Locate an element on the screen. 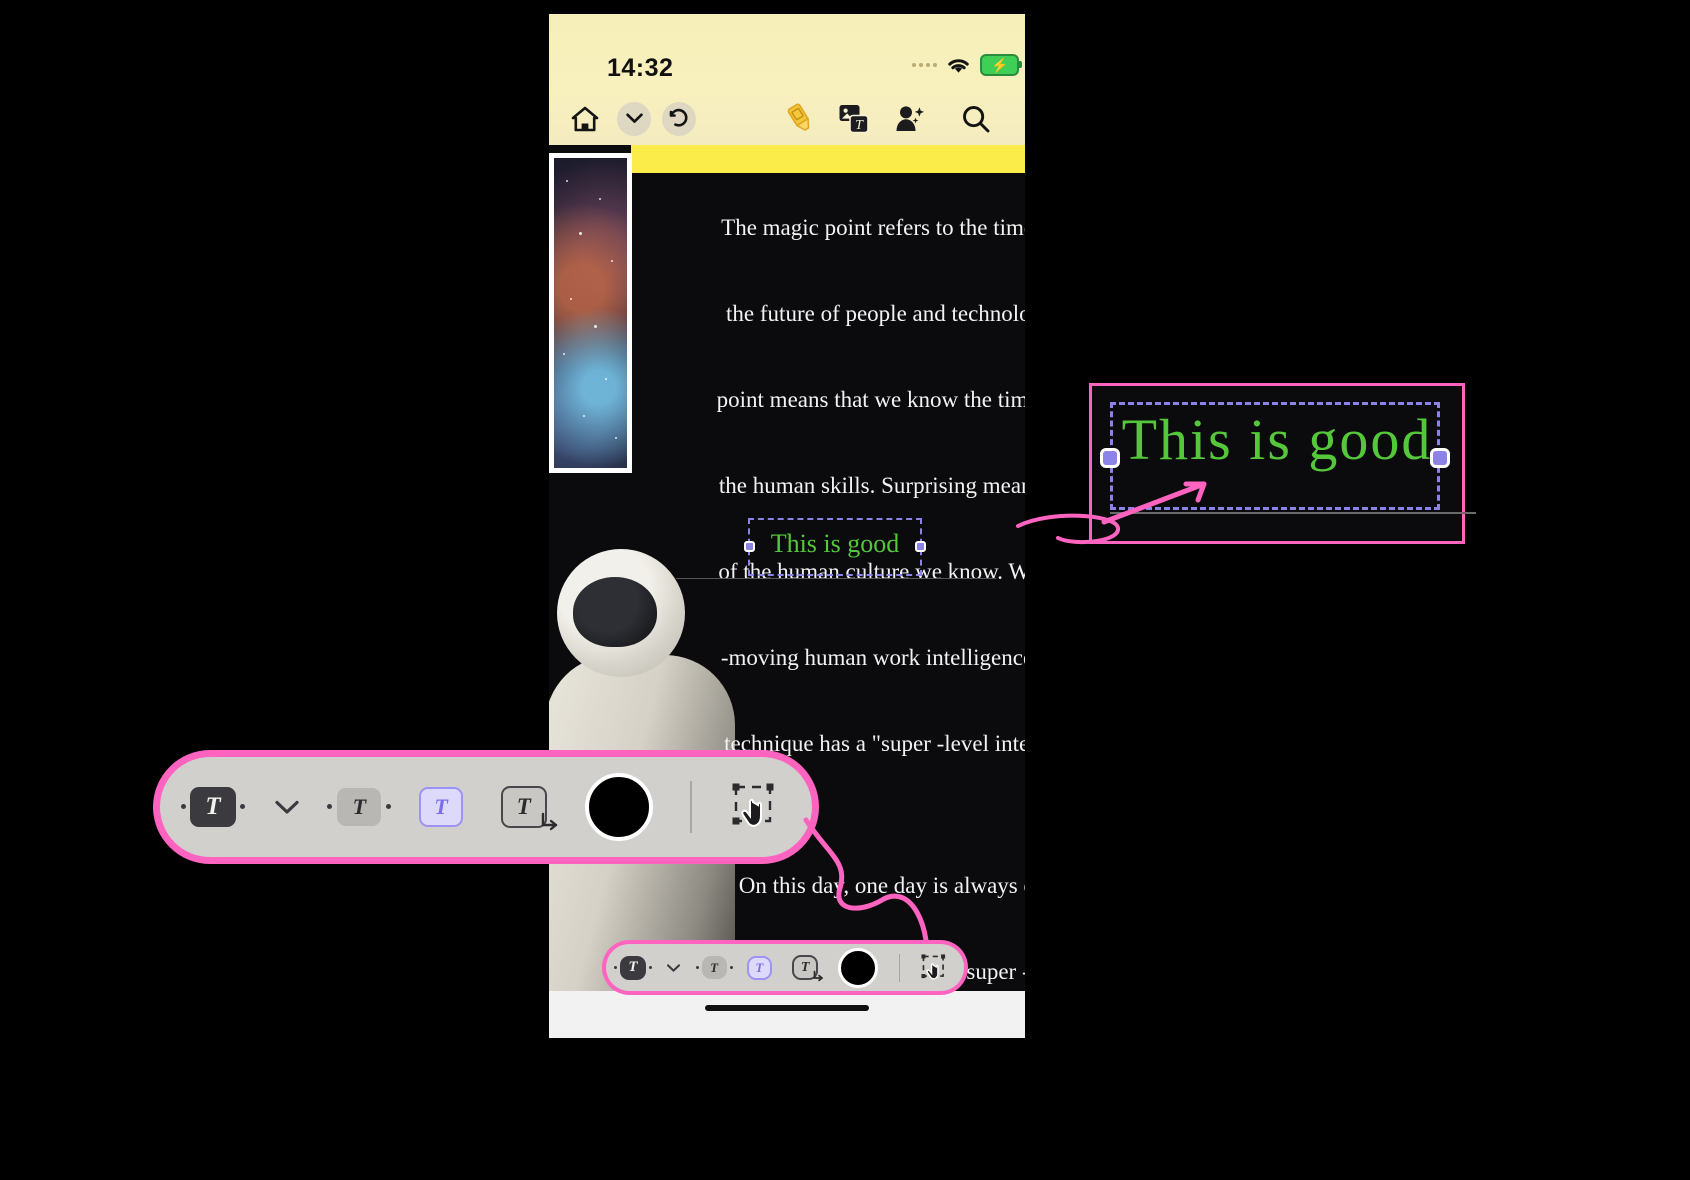  svg-text: T is located at coordinates (859, 125).